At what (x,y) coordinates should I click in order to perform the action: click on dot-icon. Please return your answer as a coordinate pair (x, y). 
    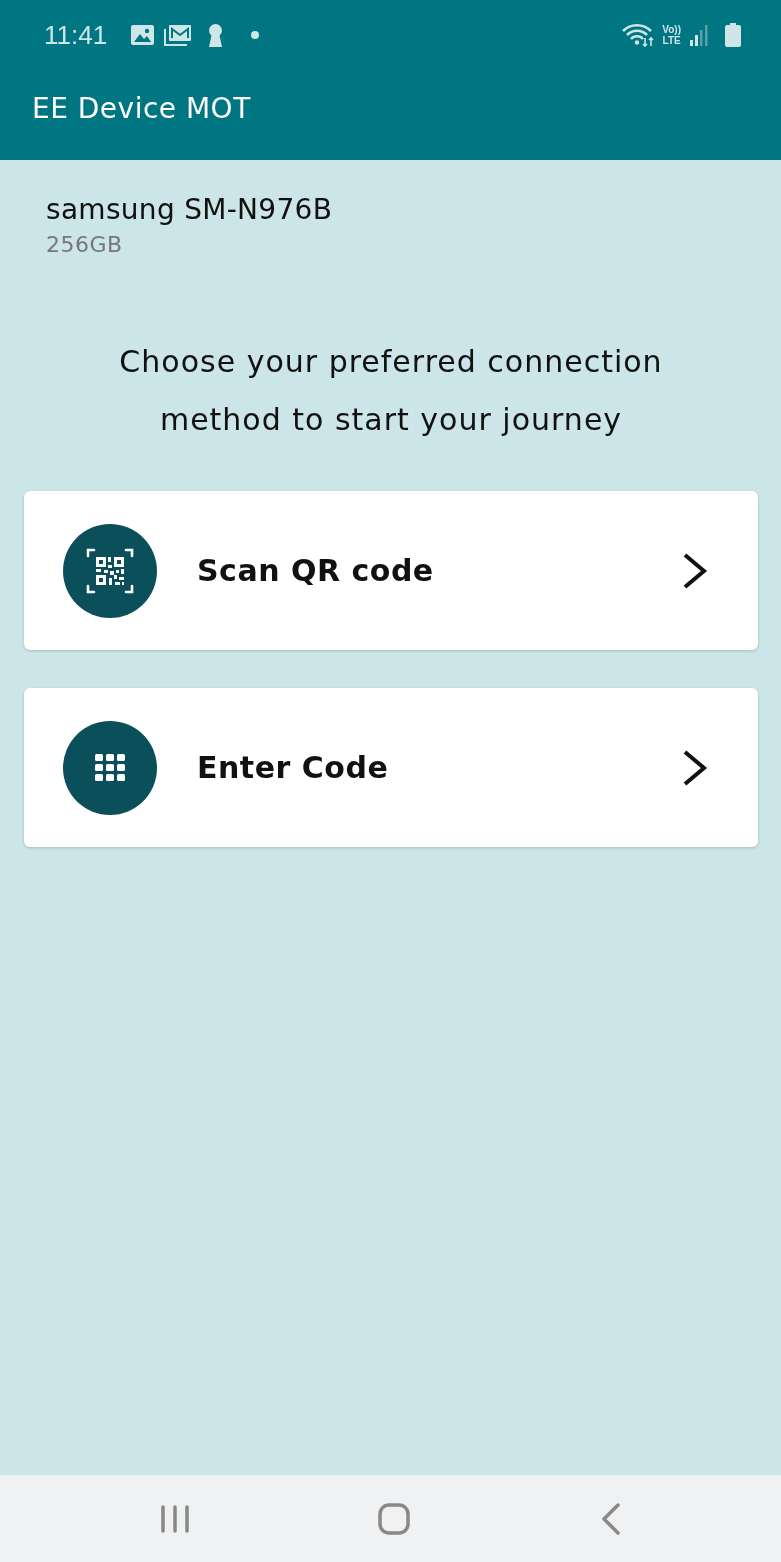
    Looking at the image, I should click on (255, 35).